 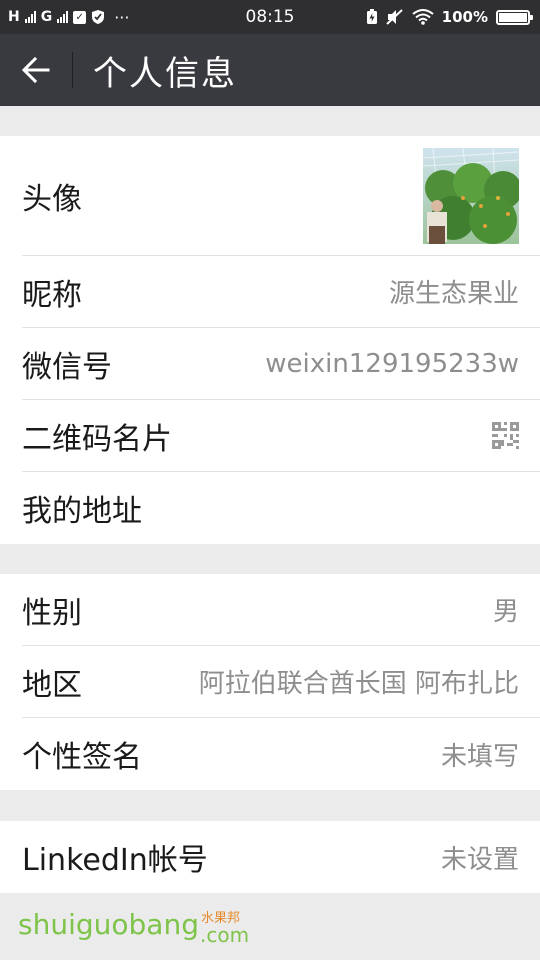 What do you see at coordinates (115, 860) in the screenshot?
I see `linkedin-label: LinkedIn帐号` at bounding box center [115, 860].